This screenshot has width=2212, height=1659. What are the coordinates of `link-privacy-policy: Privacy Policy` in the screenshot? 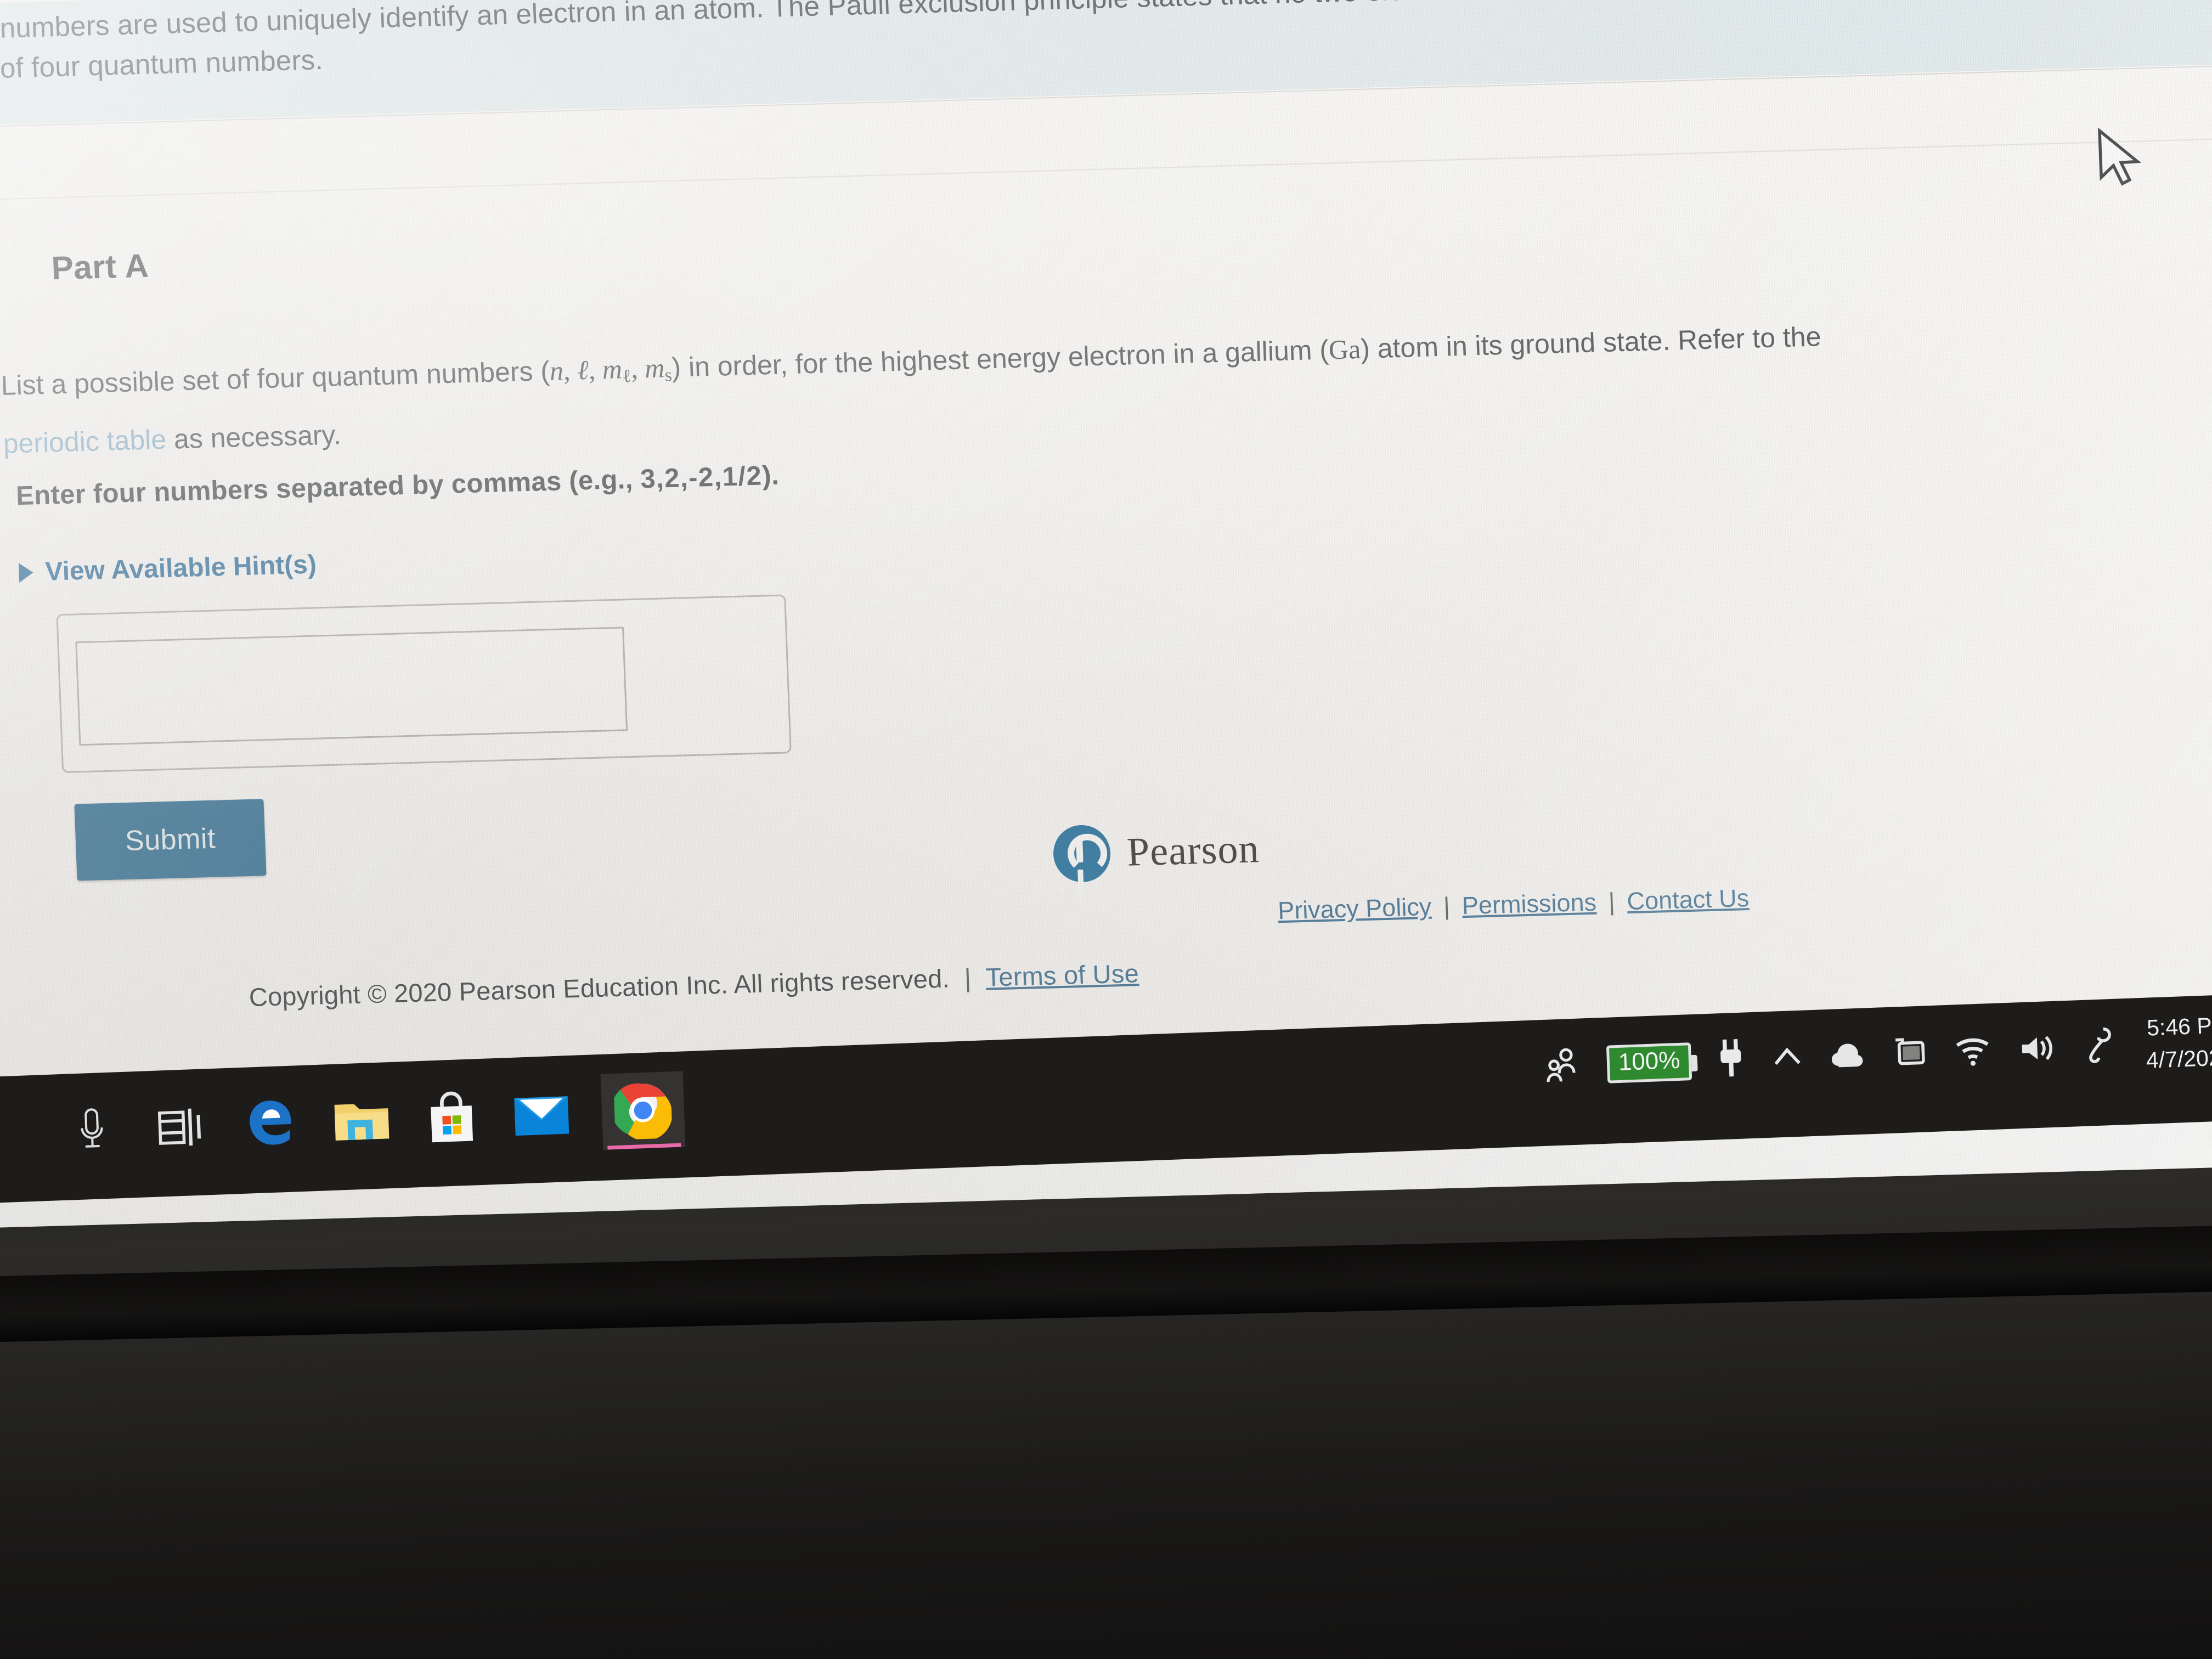 It's located at (1355, 909).